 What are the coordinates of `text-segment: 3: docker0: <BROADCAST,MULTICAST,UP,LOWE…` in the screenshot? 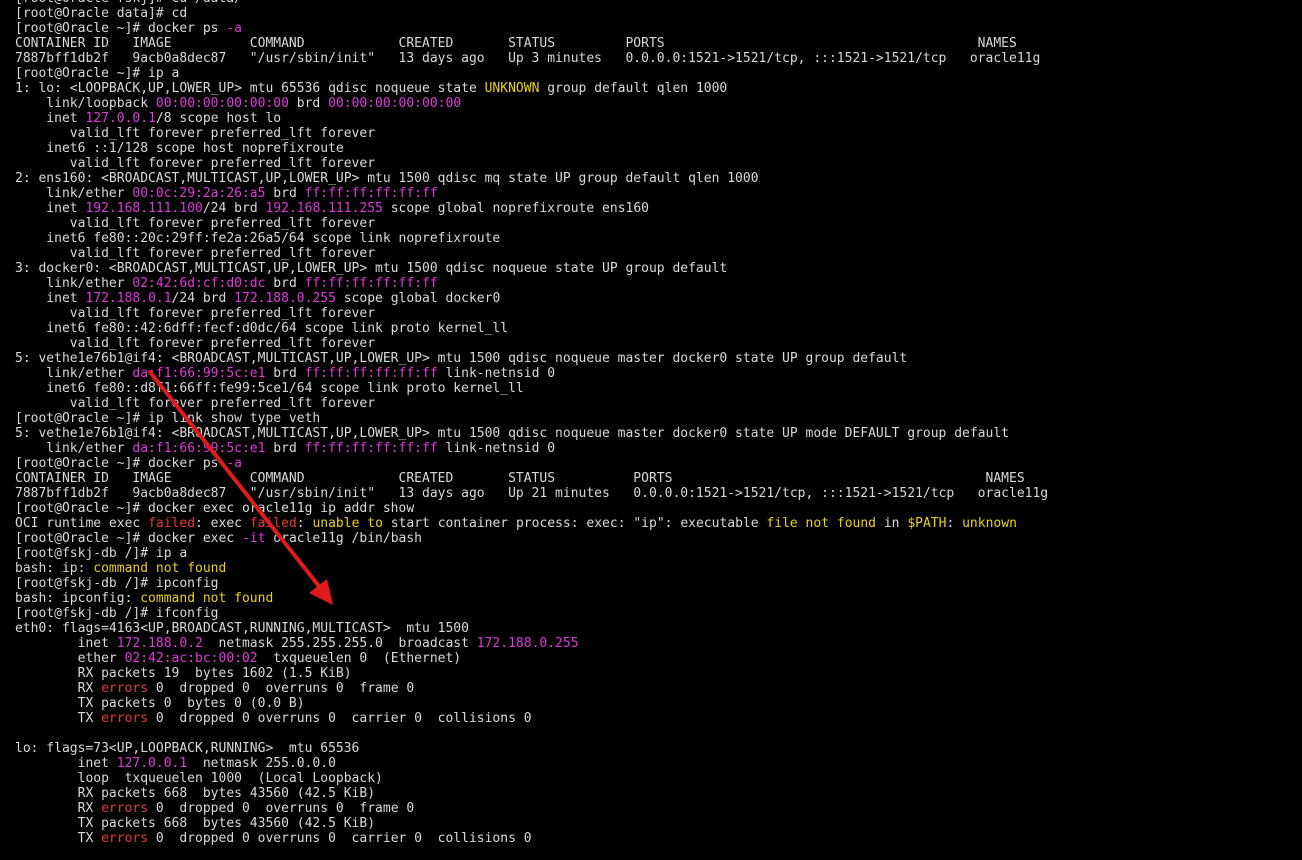 It's located at (371, 268).